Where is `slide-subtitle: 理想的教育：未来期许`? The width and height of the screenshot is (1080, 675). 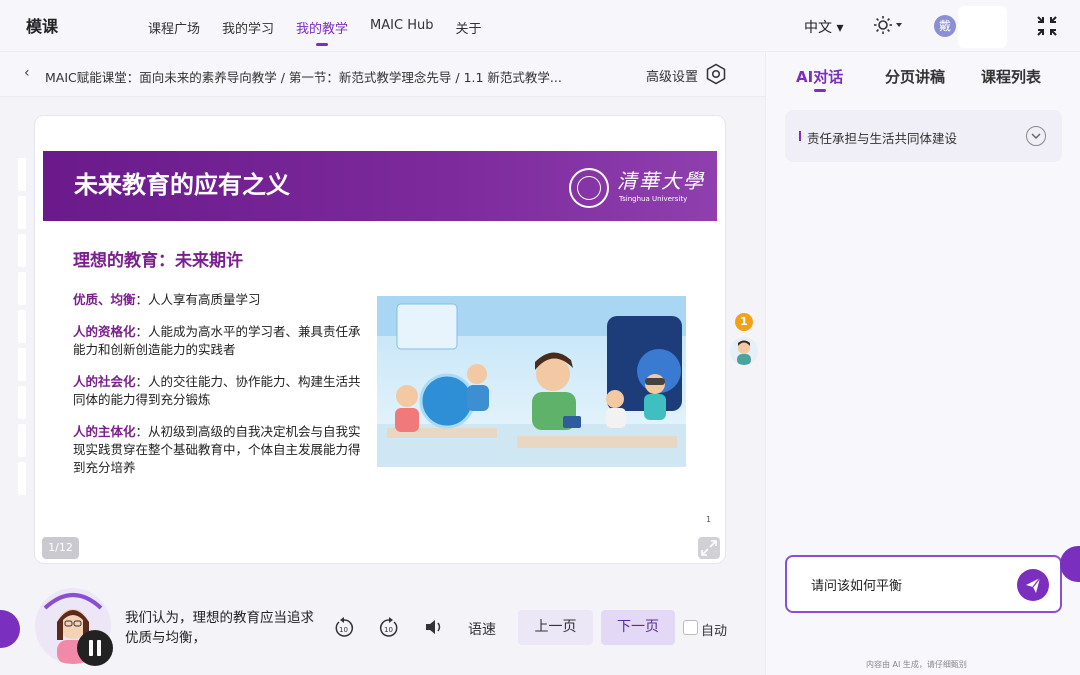
slide-subtitle: 理想的教育：未来期许 is located at coordinates (158, 261).